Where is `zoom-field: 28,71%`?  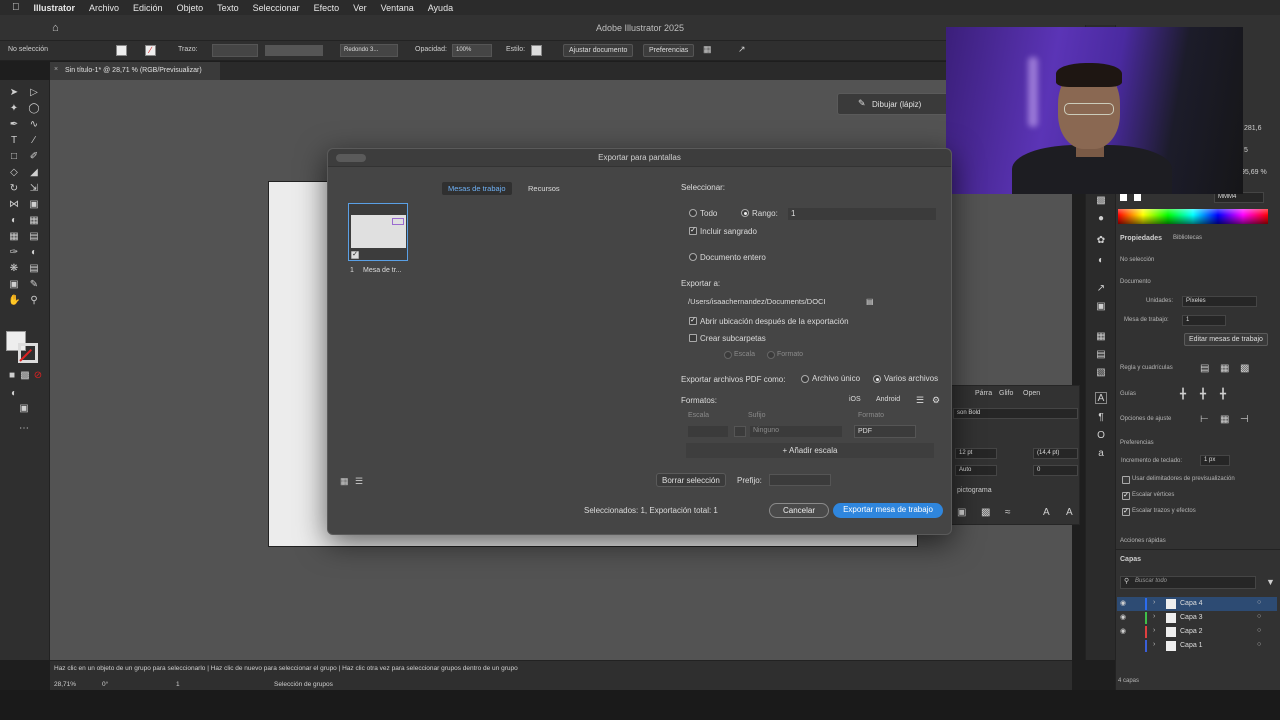 zoom-field: 28,71% is located at coordinates (65, 684).